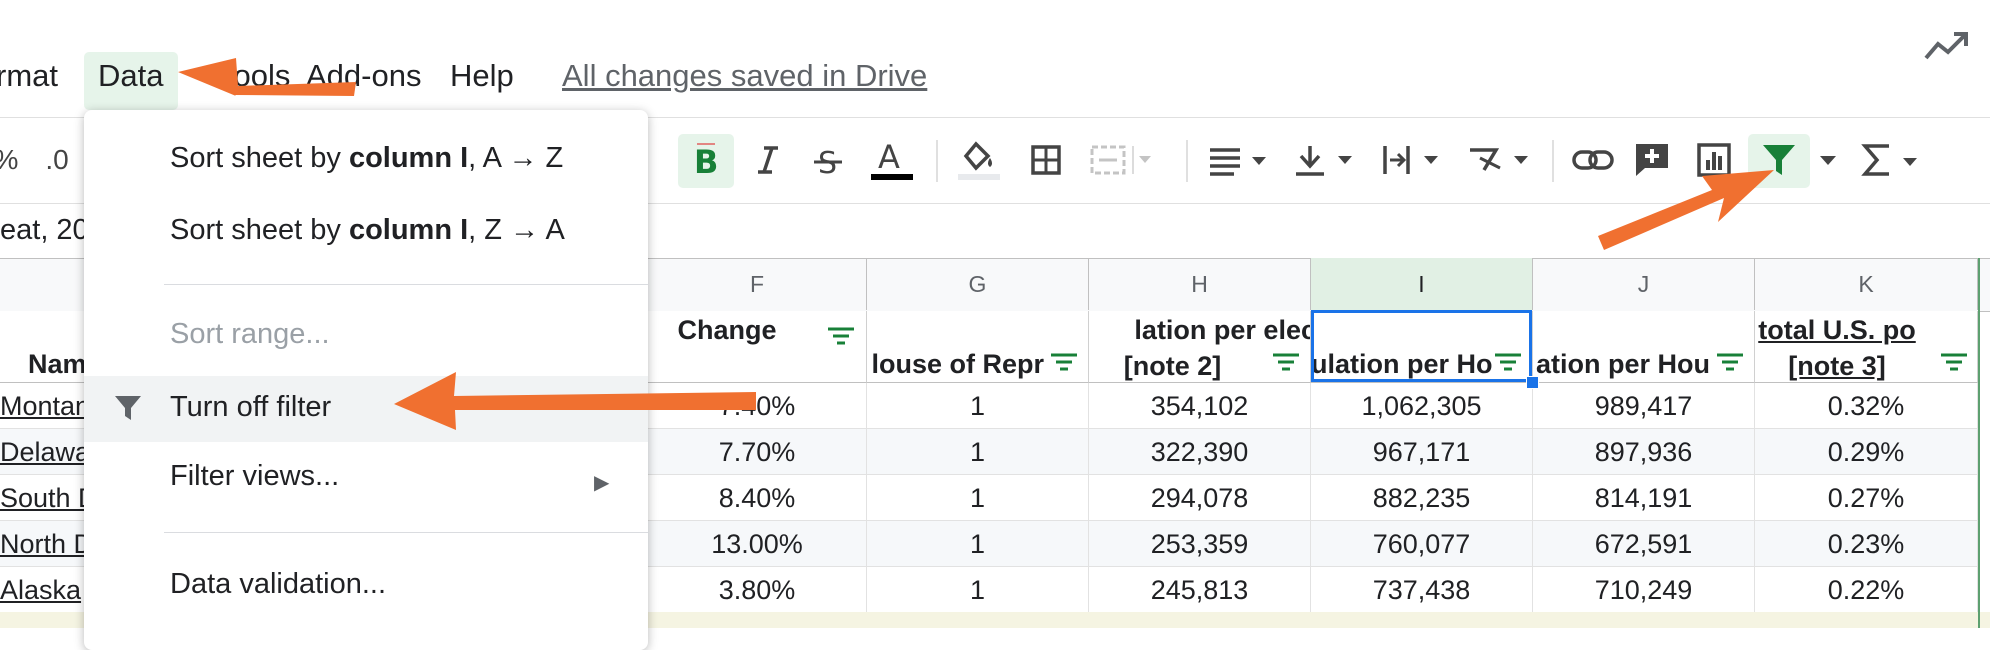 This screenshot has width=1990, height=650. I want to click on table-cell-h: 294,078, so click(1200, 498).